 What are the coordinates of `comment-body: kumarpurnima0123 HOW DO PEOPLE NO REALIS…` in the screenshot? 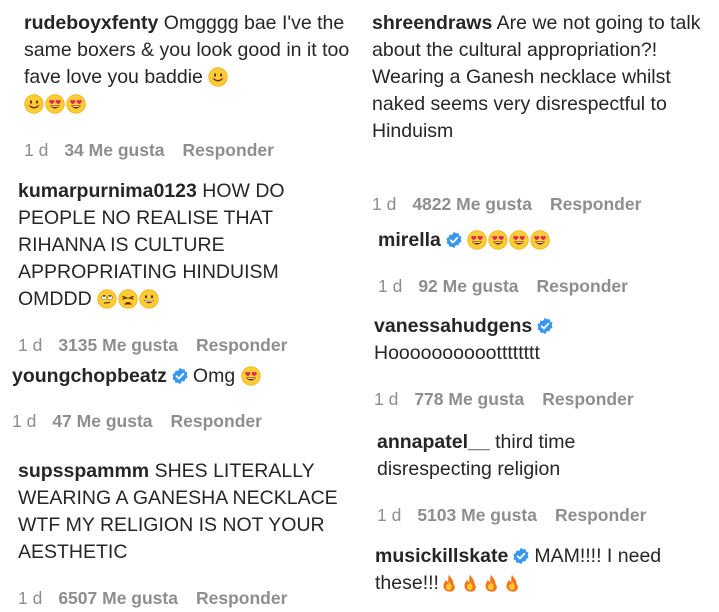 It's located at (173, 245).